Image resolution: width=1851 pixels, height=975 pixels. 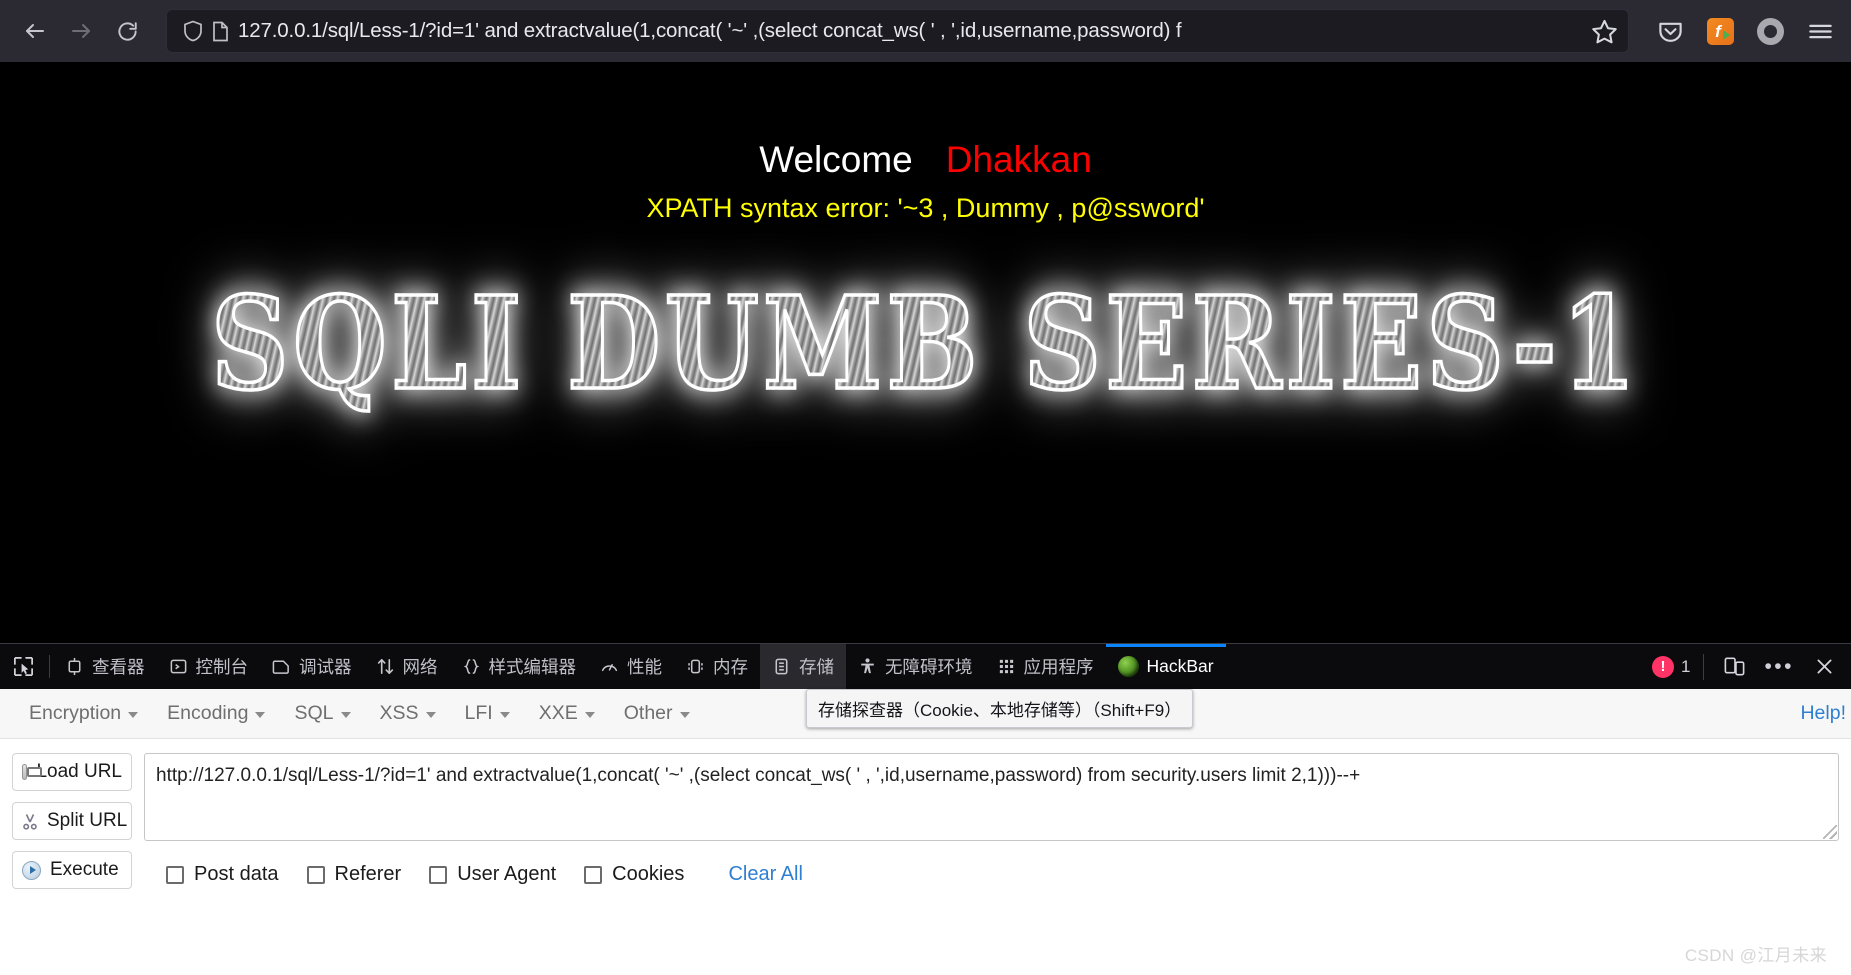 I want to click on menu-other: Other, so click(x=657, y=713).